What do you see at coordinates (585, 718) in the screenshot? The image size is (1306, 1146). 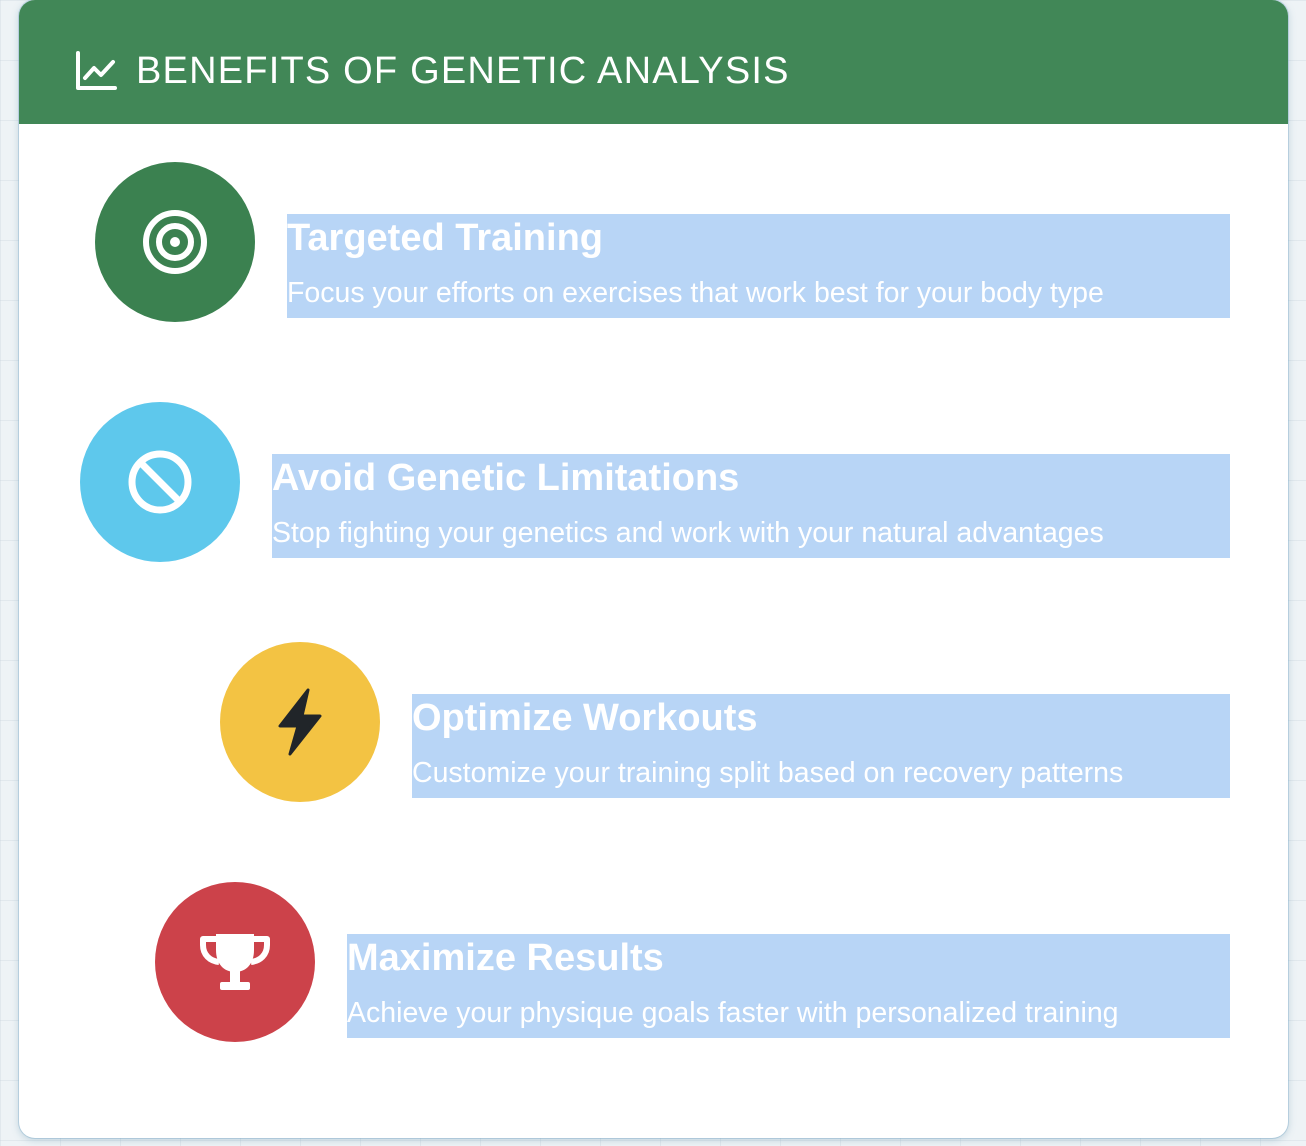 I see `benefit-title: Optimize Workouts` at bounding box center [585, 718].